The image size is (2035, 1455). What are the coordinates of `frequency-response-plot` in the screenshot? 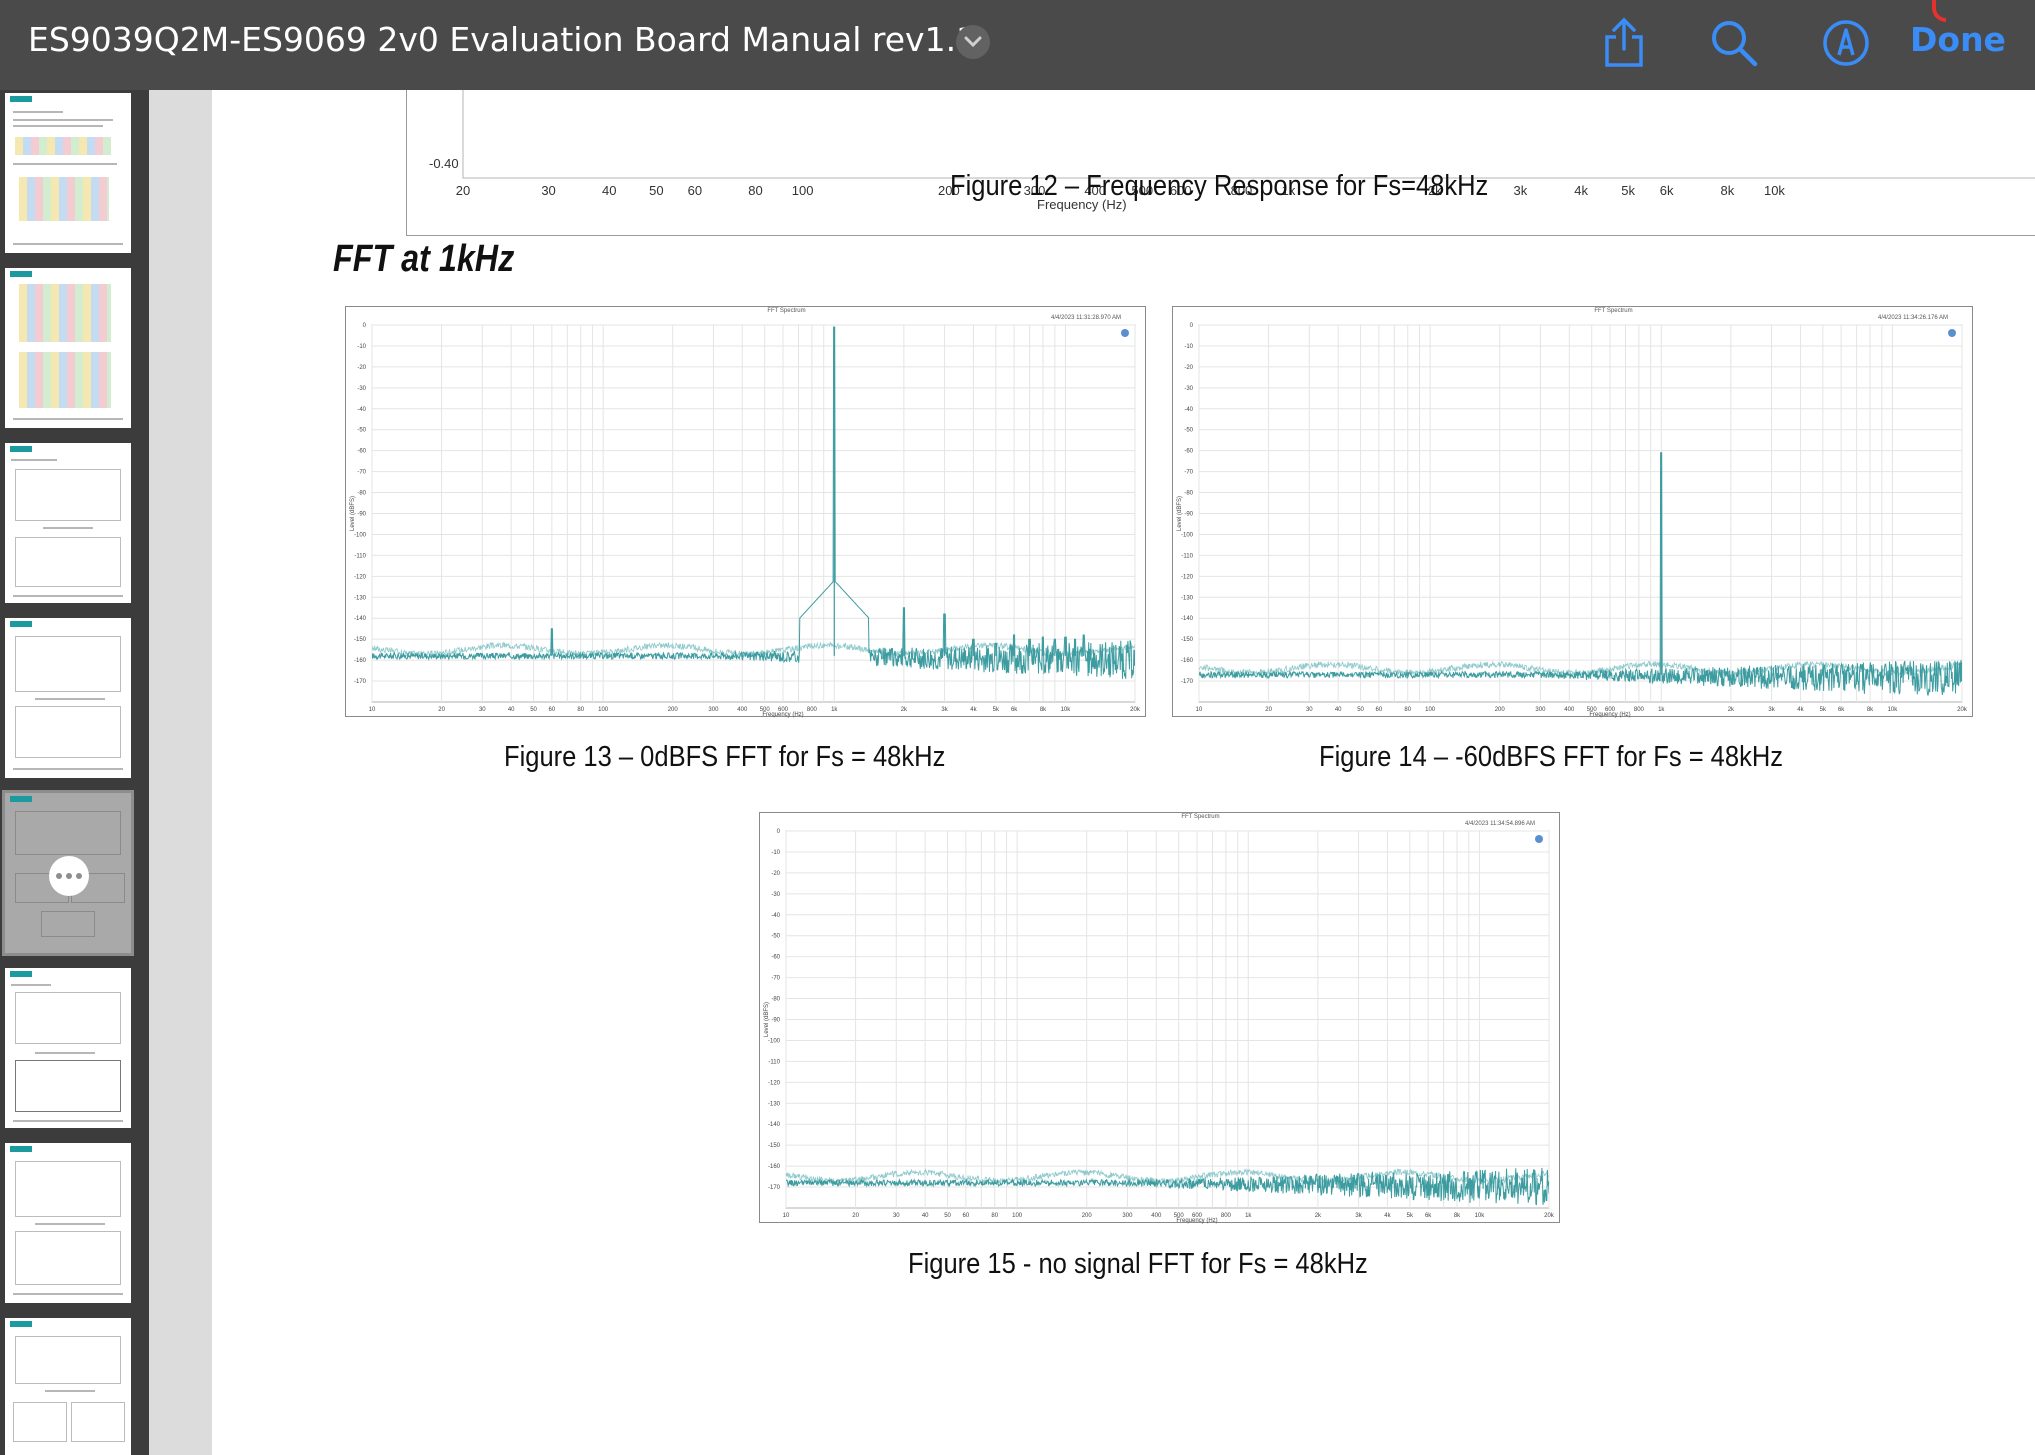 It's located at (1248, 134).